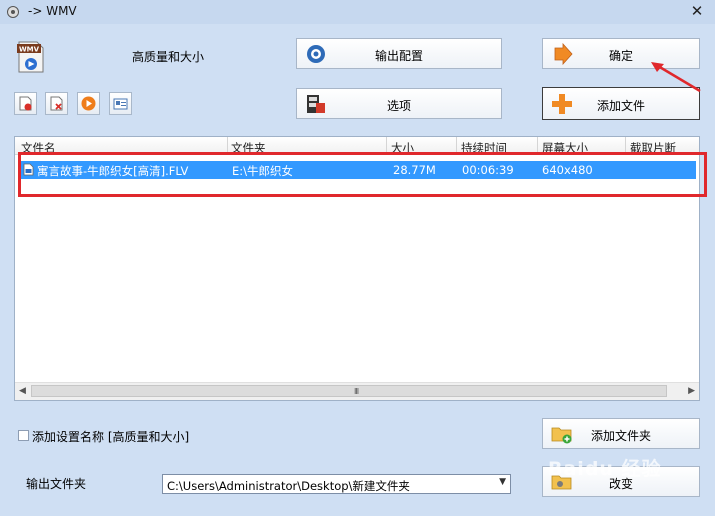 The height and width of the screenshot is (516, 715). What do you see at coordinates (168, 57) in the screenshot?
I see `profile-label: 高质量和大小` at bounding box center [168, 57].